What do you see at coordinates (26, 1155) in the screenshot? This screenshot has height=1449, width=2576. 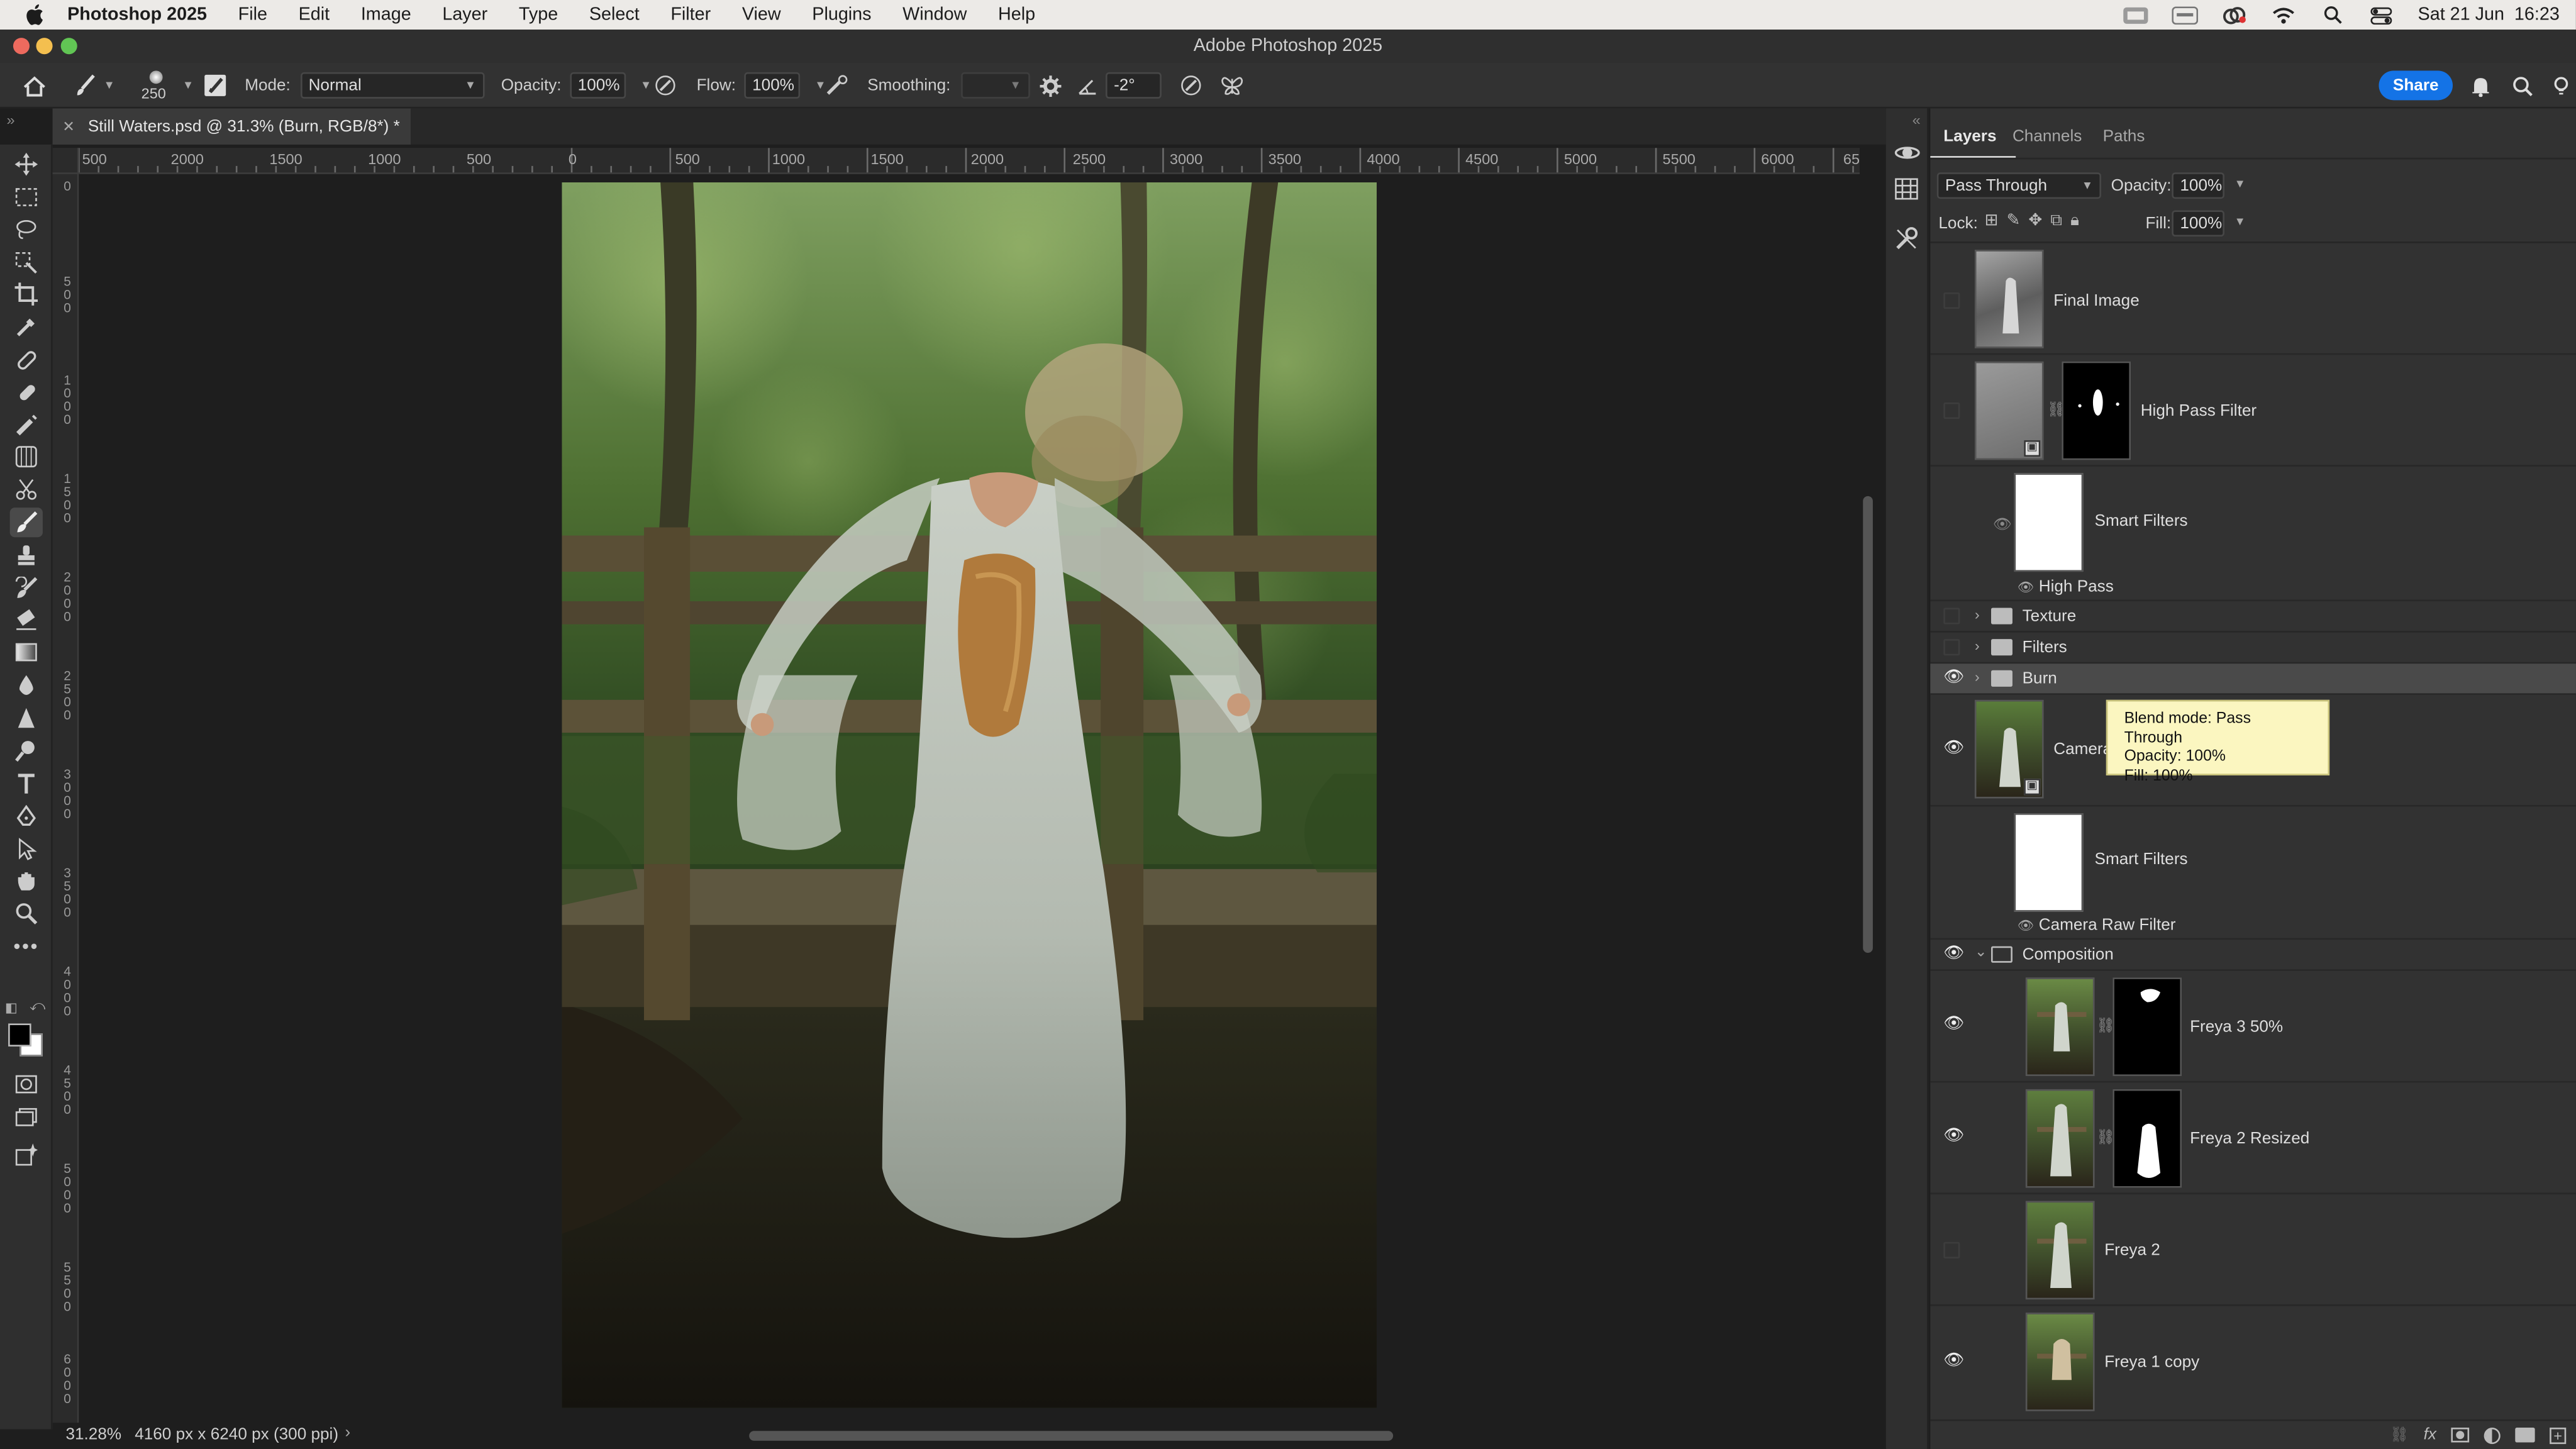 I see `generative-button` at bounding box center [26, 1155].